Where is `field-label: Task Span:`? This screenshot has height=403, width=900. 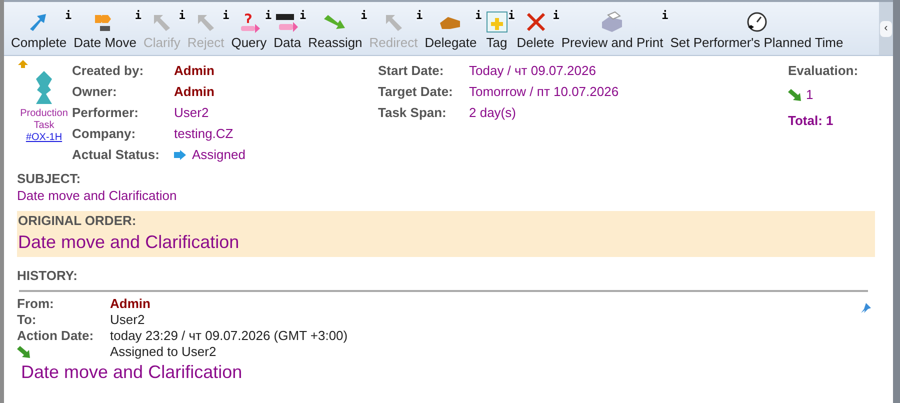
field-label: Task Span: is located at coordinates (413, 113).